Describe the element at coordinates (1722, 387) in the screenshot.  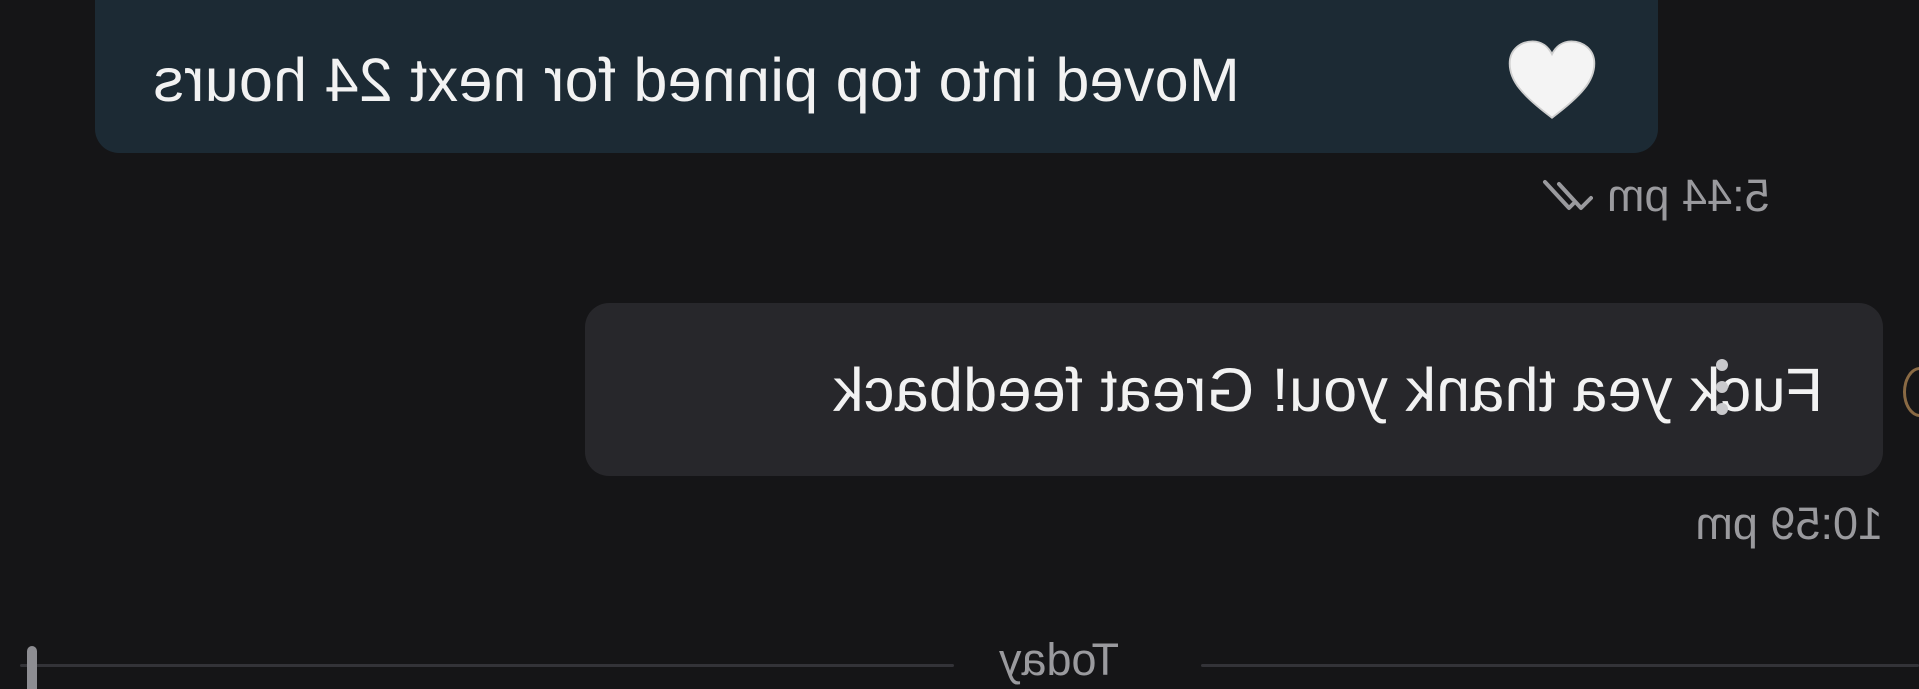
I see `more-options-icon` at that location.